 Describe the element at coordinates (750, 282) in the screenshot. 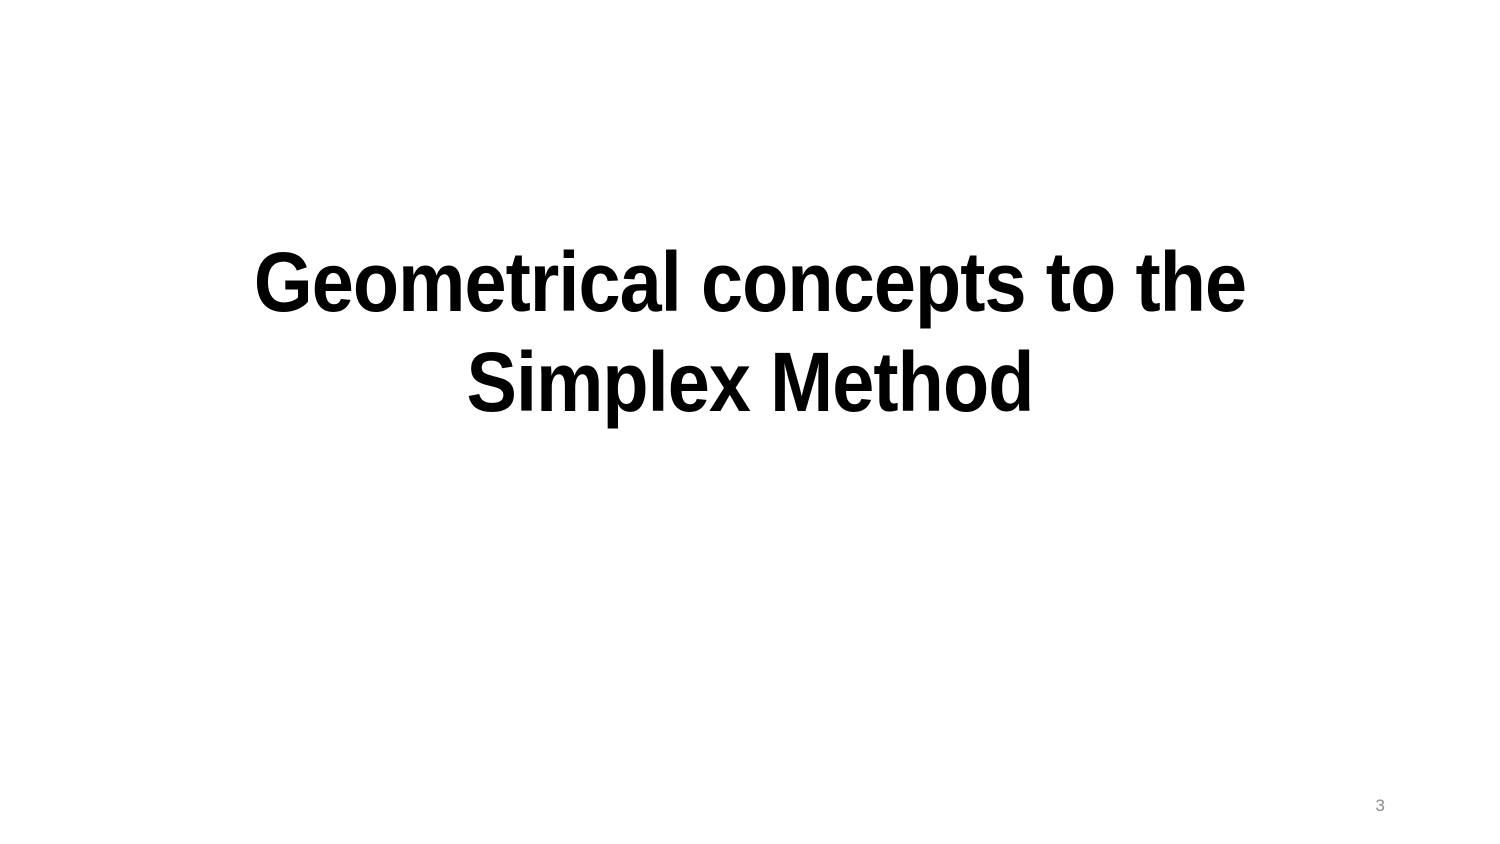

I see `slide-title-line-1: Geometrical concepts to the` at that location.